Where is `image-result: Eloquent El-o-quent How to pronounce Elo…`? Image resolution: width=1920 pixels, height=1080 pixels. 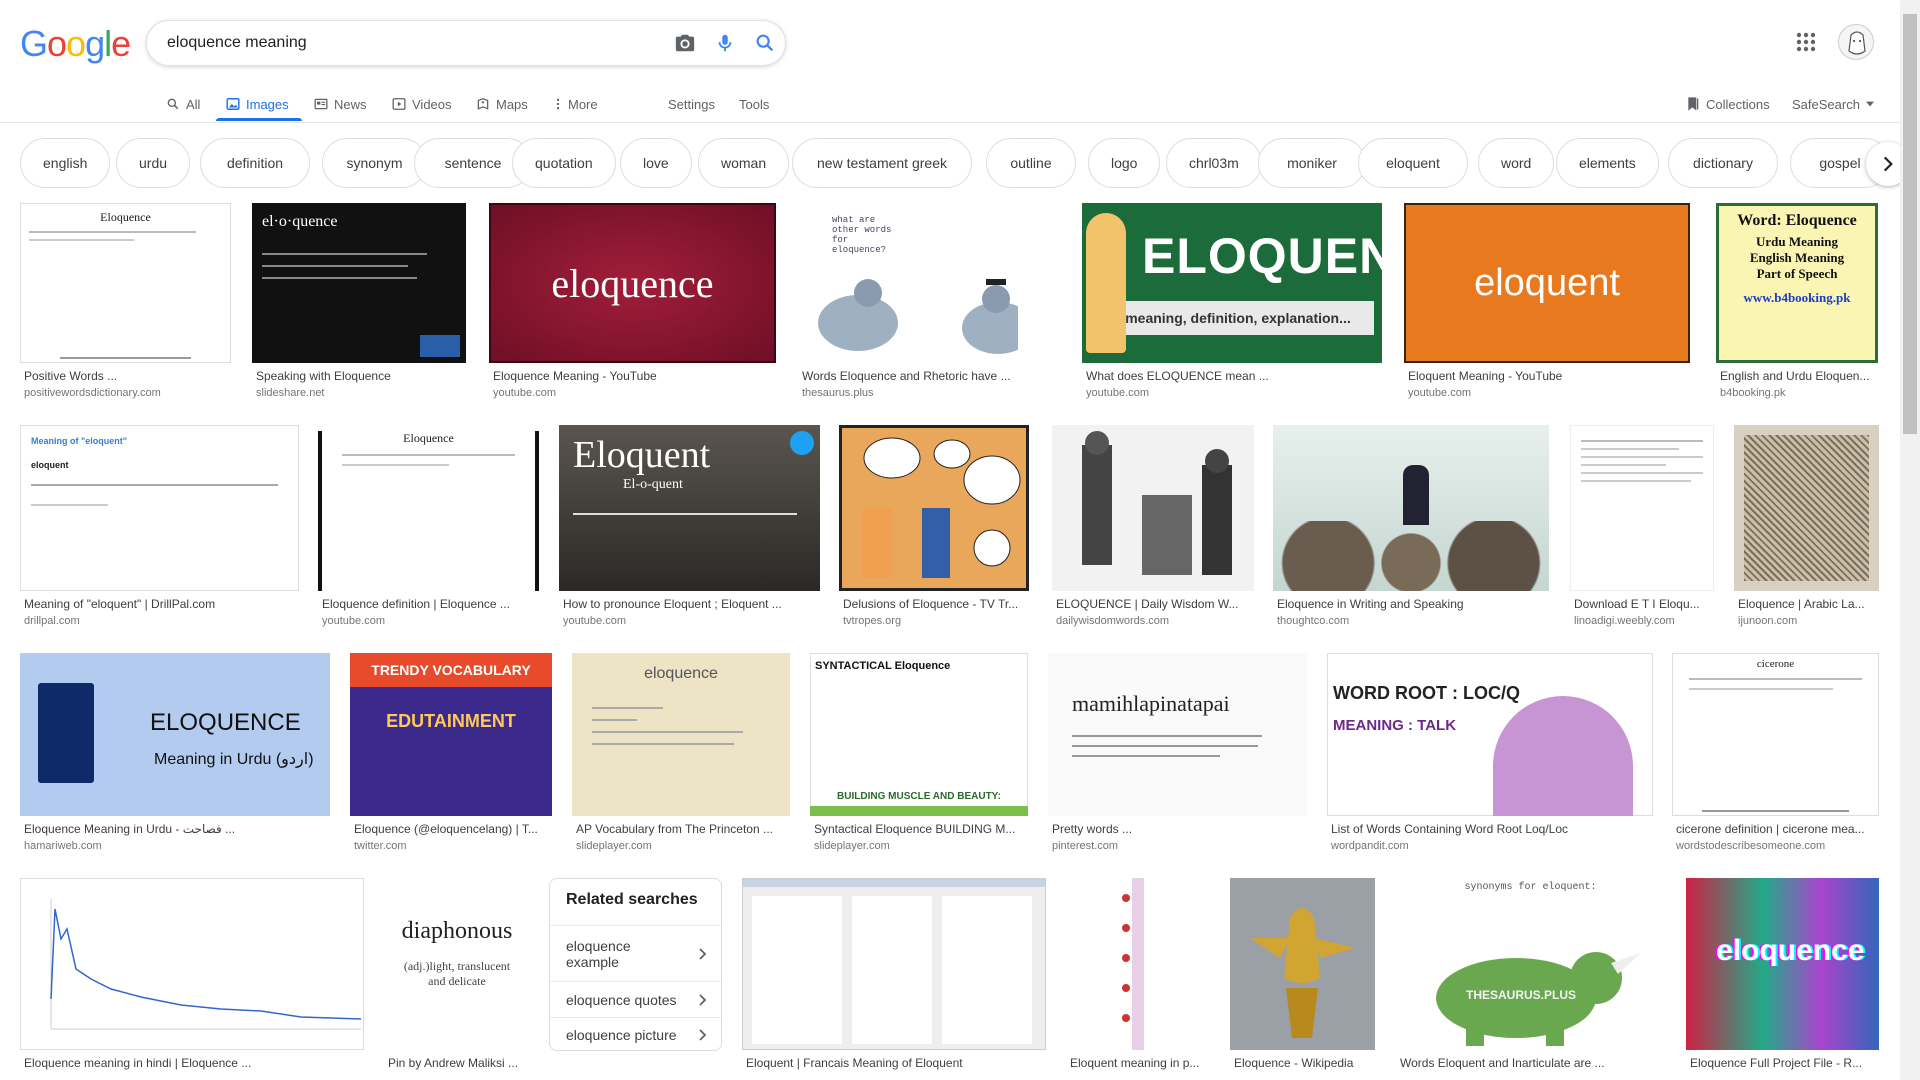 image-result: Eloquent El-o-quent How to pronounce Elo… is located at coordinates (689, 529).